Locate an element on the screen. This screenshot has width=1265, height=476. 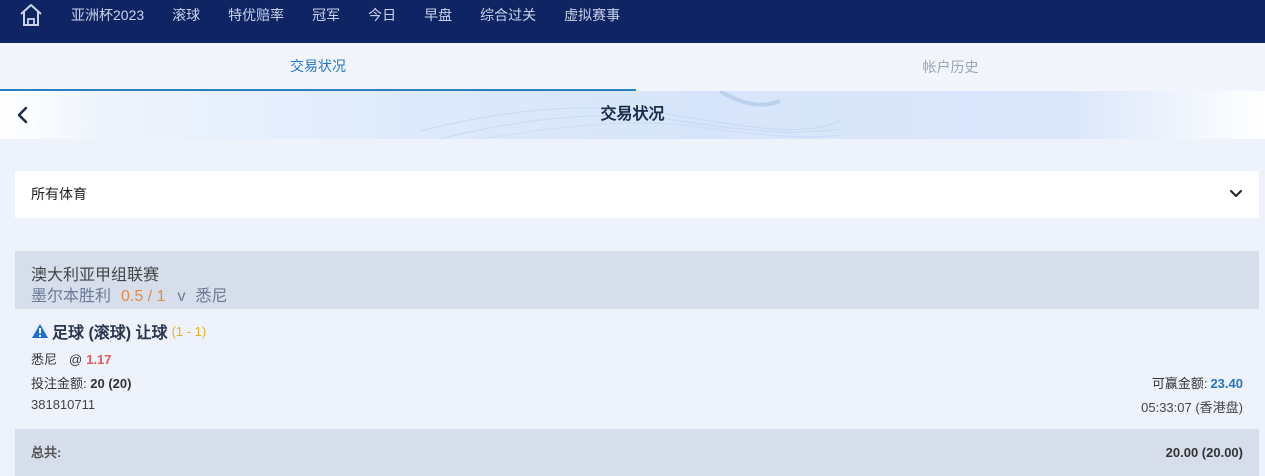
page-title: 交易状况 is located at coordinates (632, 114).